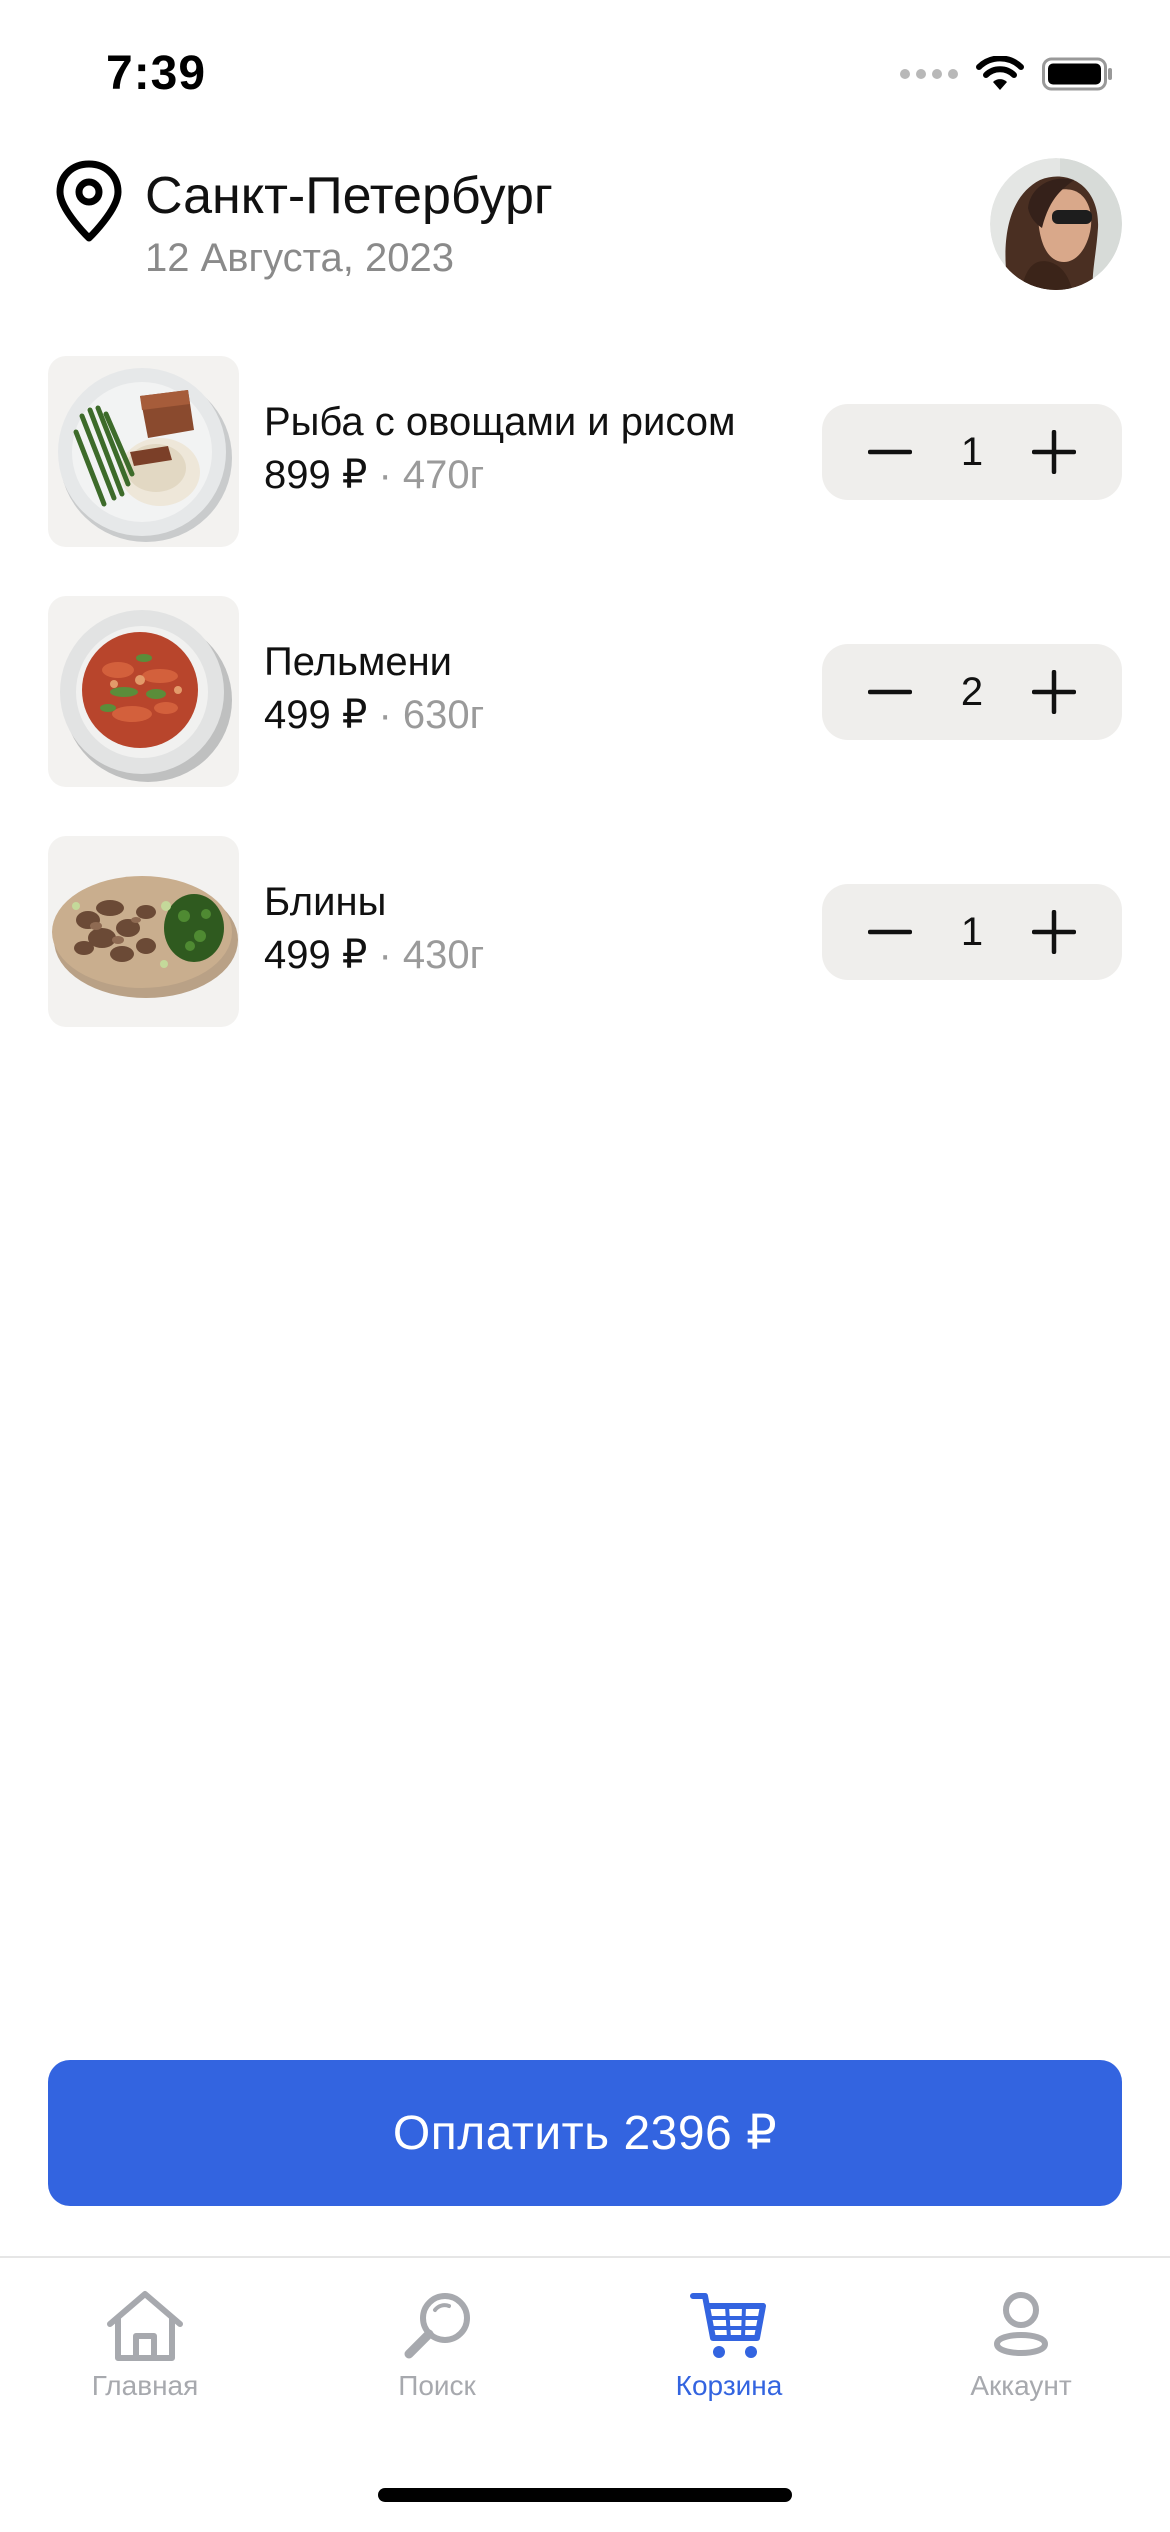 Image resolution: width=1170 pixels, height=2532 pixels. I want to click on tab-home: Главная, so click(145, 2345).